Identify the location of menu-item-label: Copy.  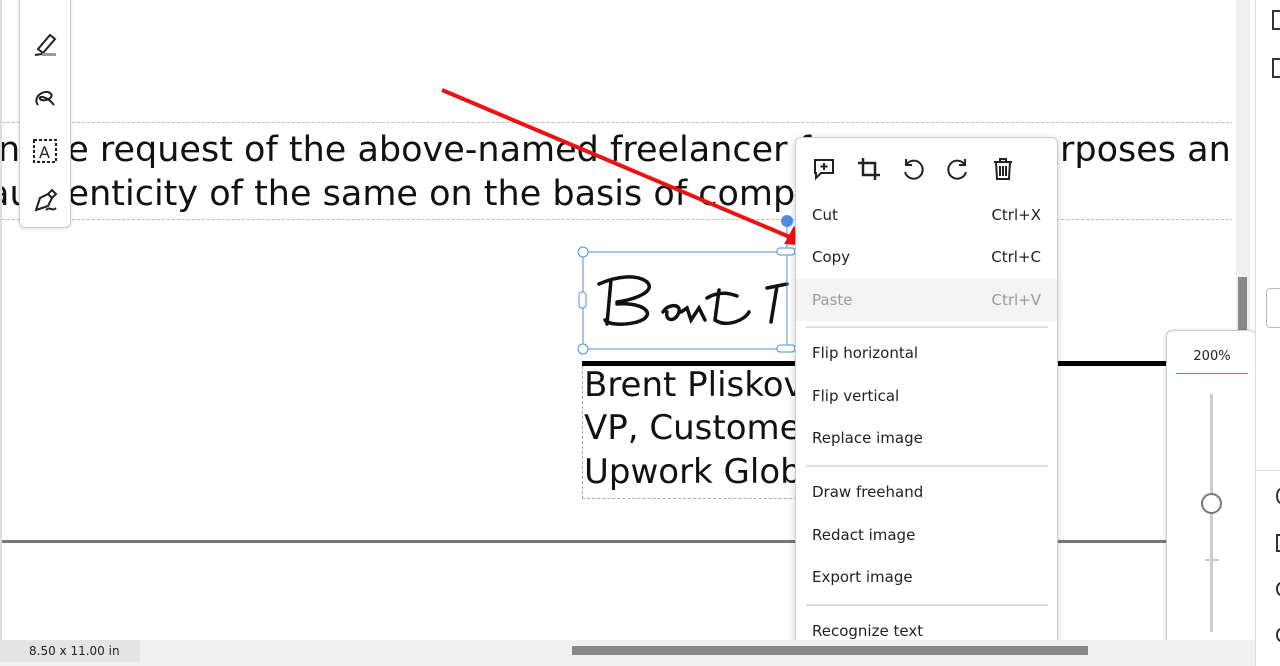
(831, 257).